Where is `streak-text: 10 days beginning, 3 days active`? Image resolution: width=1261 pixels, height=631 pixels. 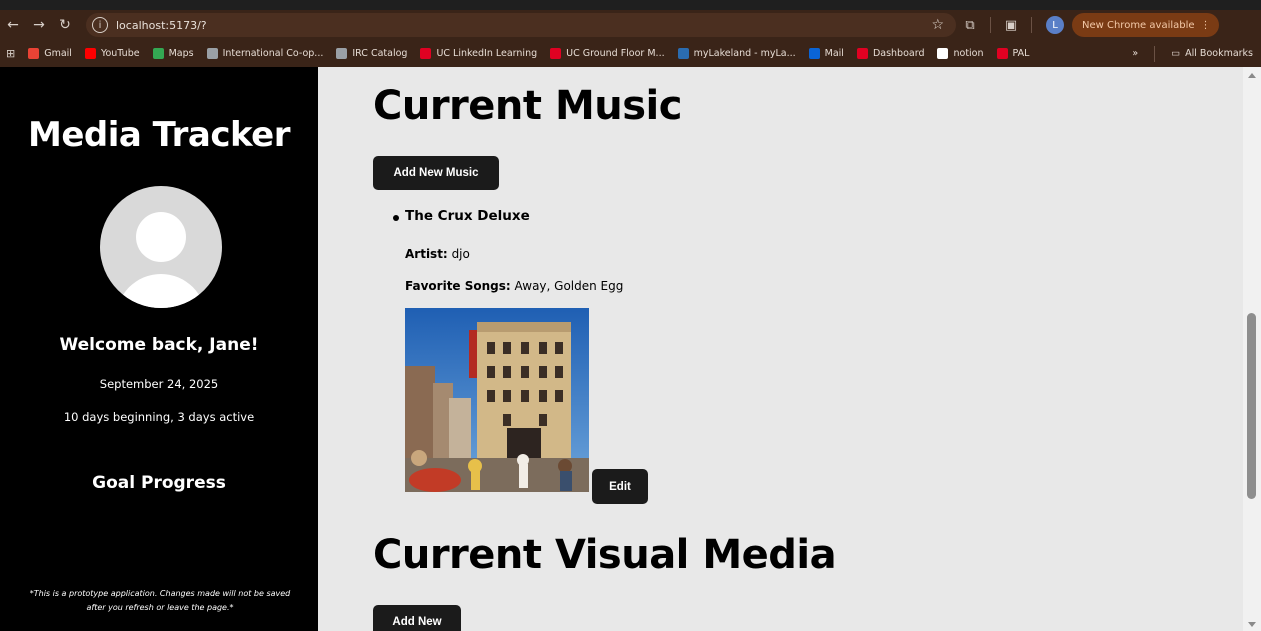 streak-text: 10 days beginning, 3 days active is located at coordinates (159, 417).